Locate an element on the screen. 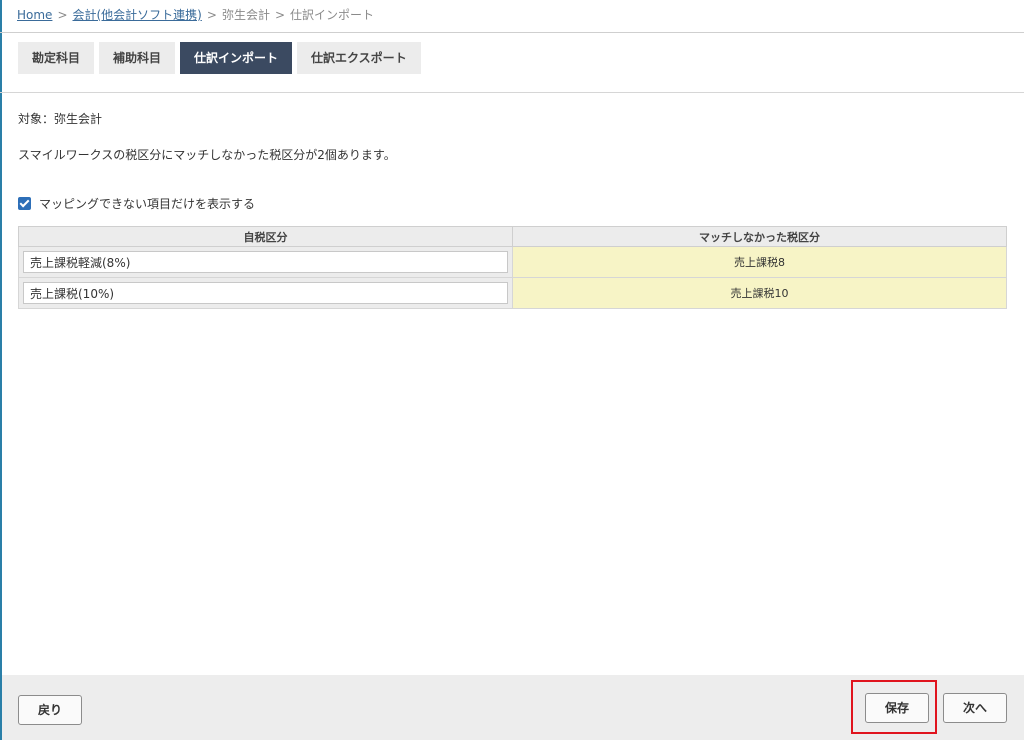 The height and width of the screenshot is (740, 1024). table-row: 売上課税(10%) 売上課税10 is located at coordinates (512, 293).